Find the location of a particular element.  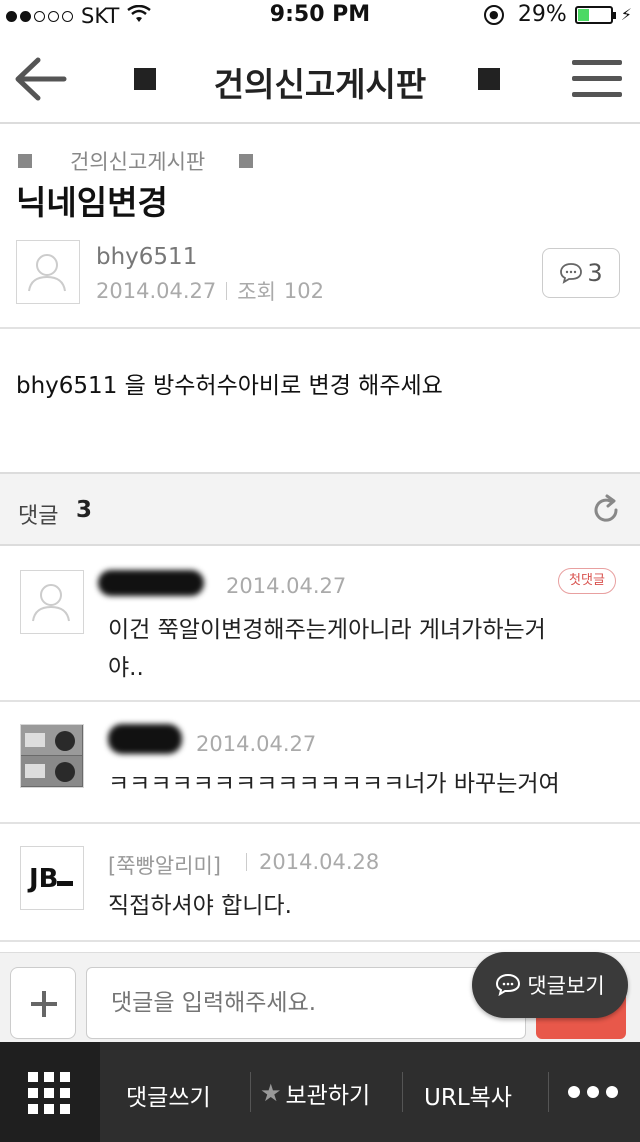

grid-menu-button is located at coordinates (50, 1092).